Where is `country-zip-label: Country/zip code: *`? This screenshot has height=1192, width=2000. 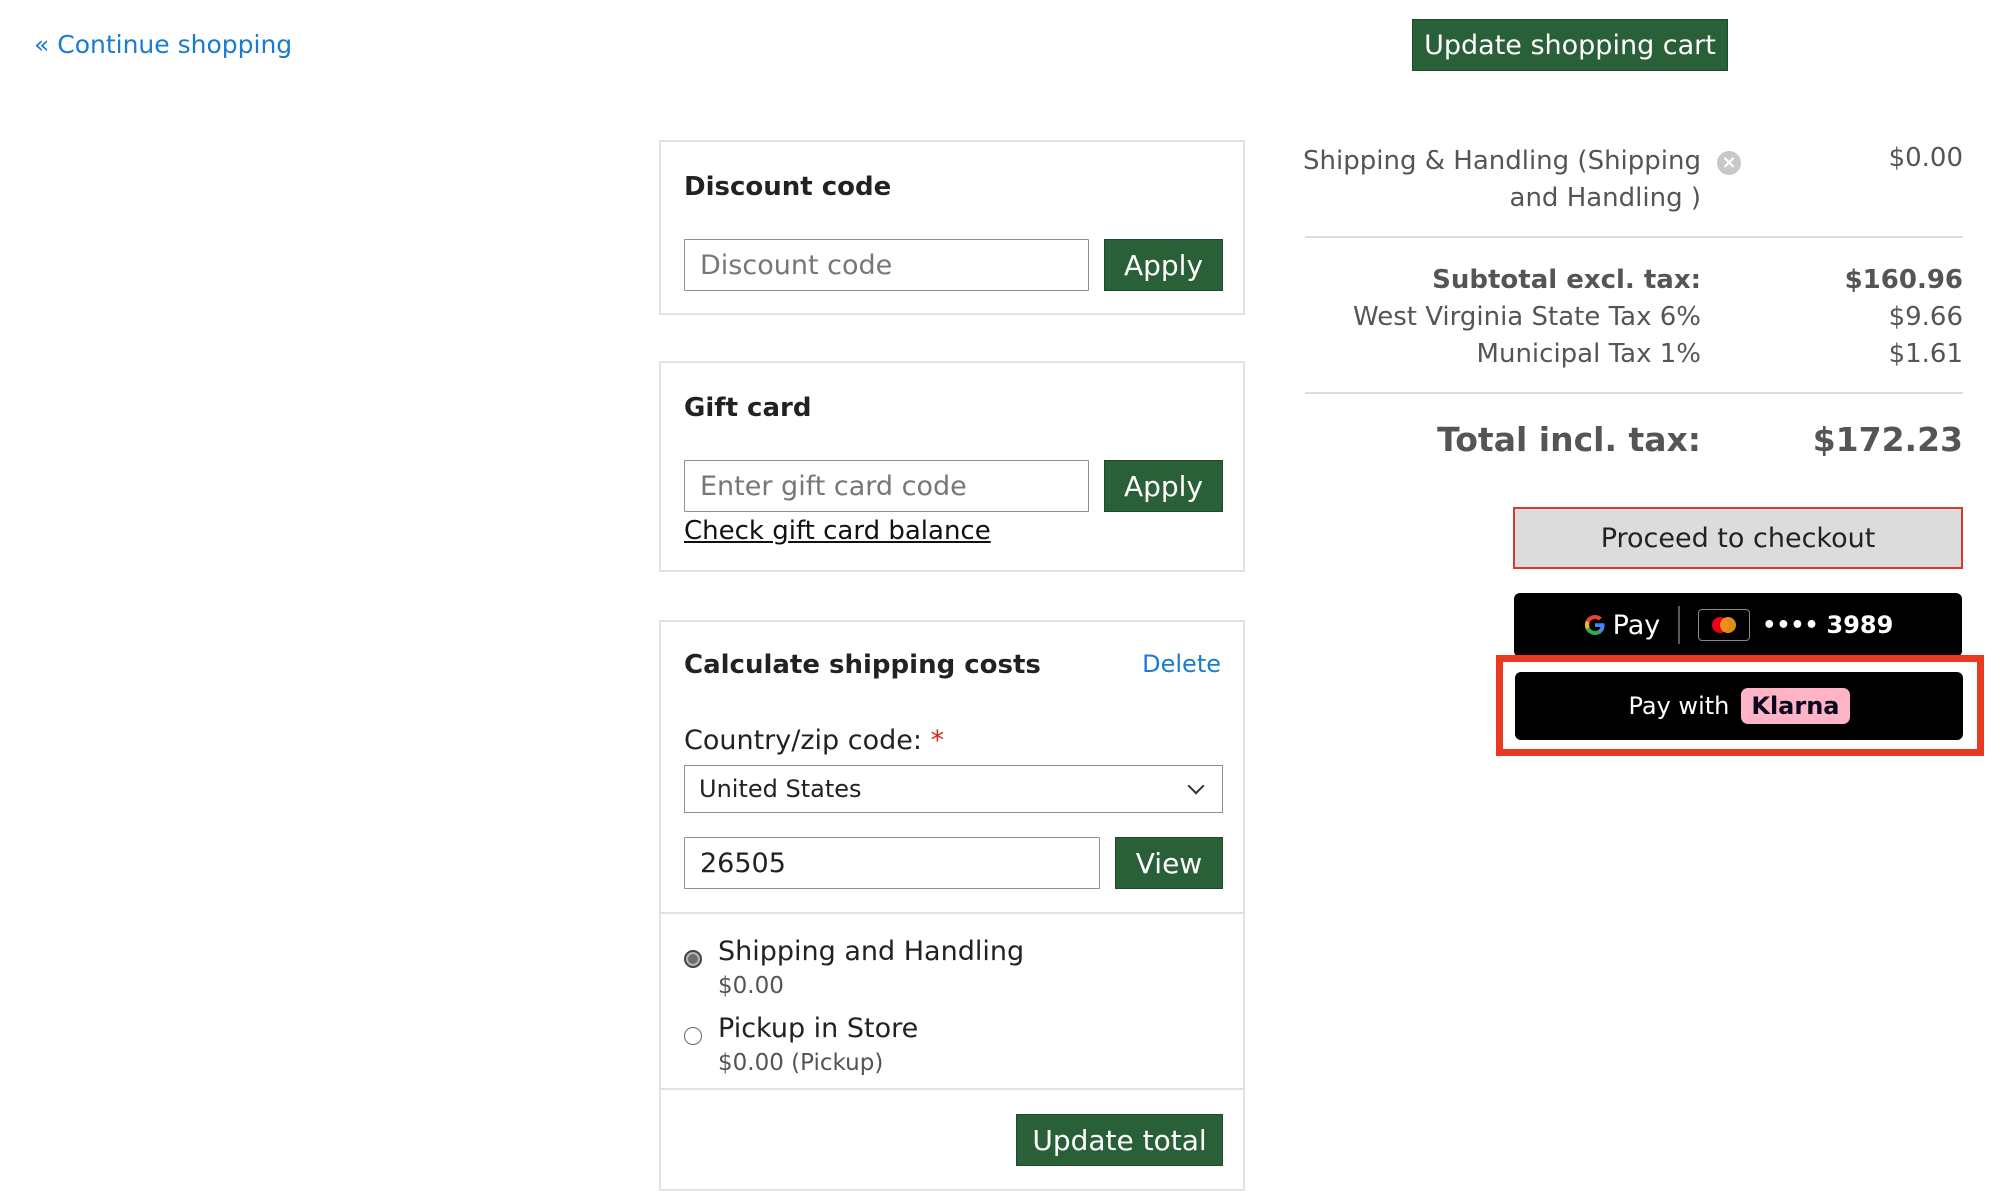
country-zip-label: Country/zip code: * is located at coordinates (814, 740).